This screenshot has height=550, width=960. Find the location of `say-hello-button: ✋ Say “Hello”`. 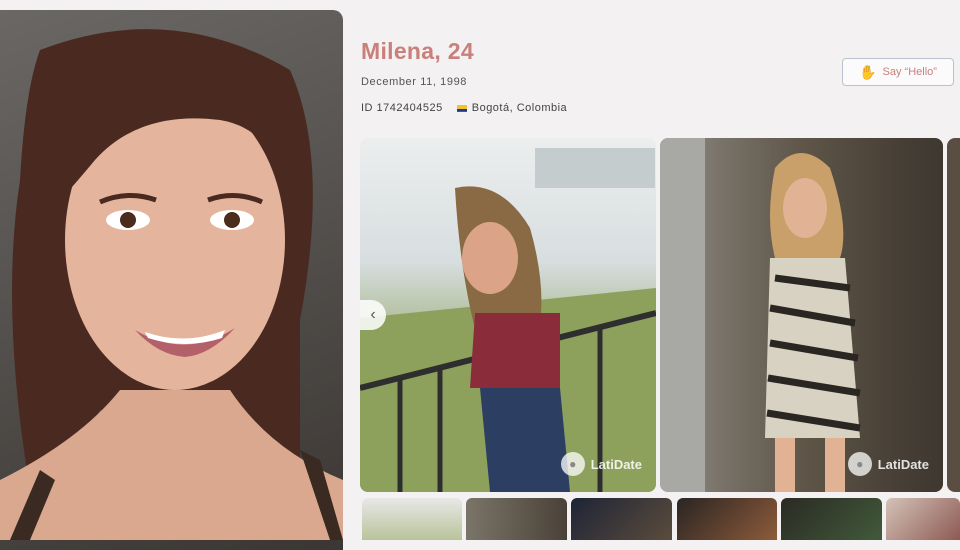

say-hello-button: ✋ Say “Hello” is located at coordinates (898, 72).